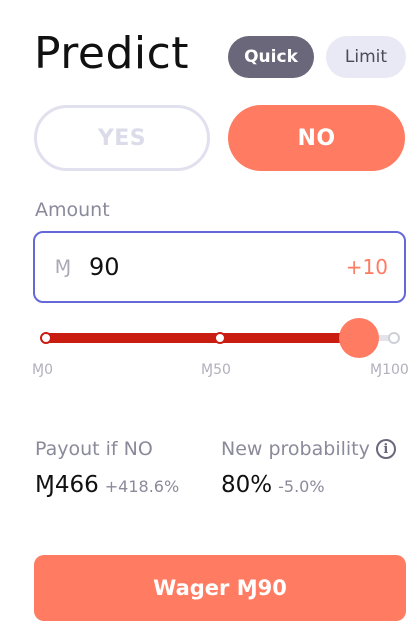 The width and height of the screenshot is (415, 641). What do you see at coordinates (201, 338) in the screenshot?
I see `slider-fill` at bounding box center [201, 338].